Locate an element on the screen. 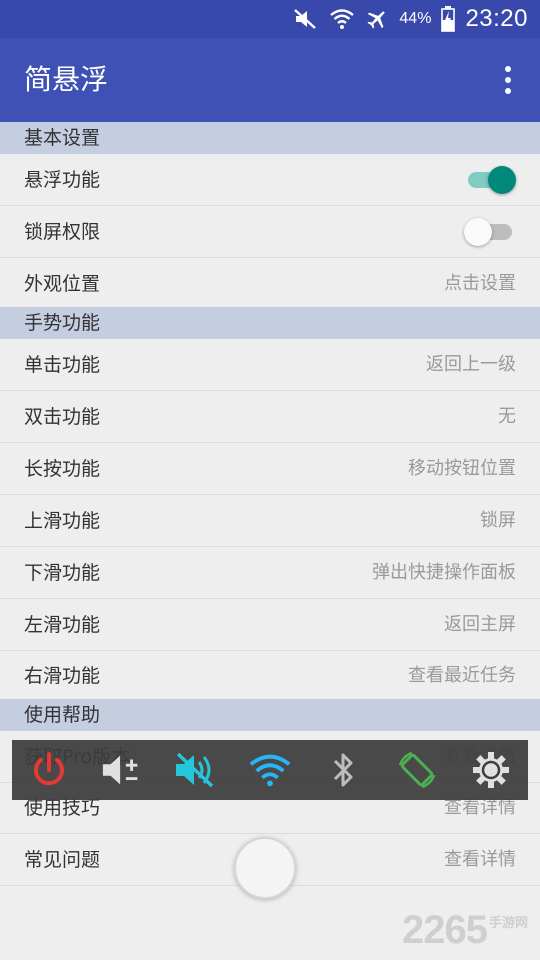 The height and width of the screenshot is (960, 540). row-label: 锁屏权限 is located at coordinates (62, 232).